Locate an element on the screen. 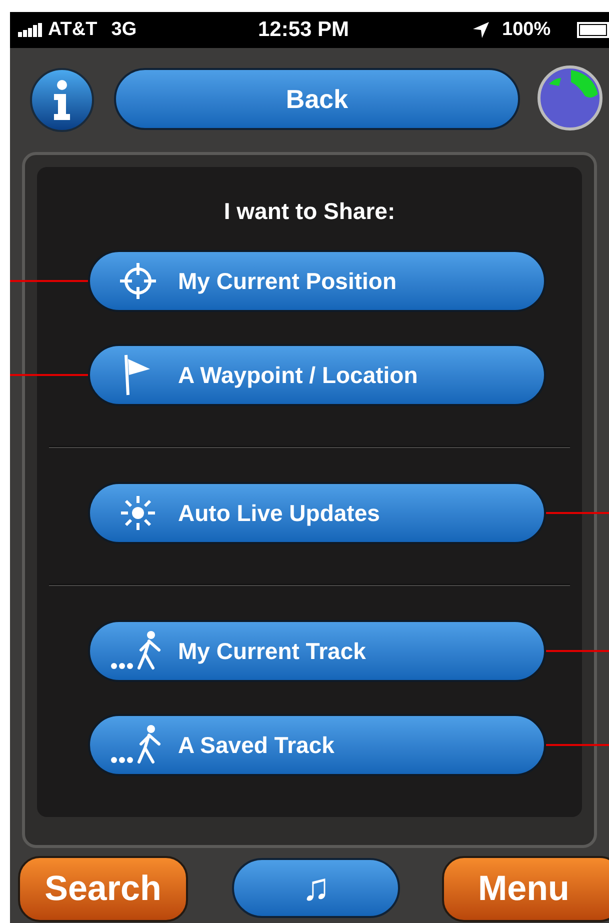 The height and width of the screenshot is (923, 609). clock-text: 12:53 PM is located at coordinates (304, 30).